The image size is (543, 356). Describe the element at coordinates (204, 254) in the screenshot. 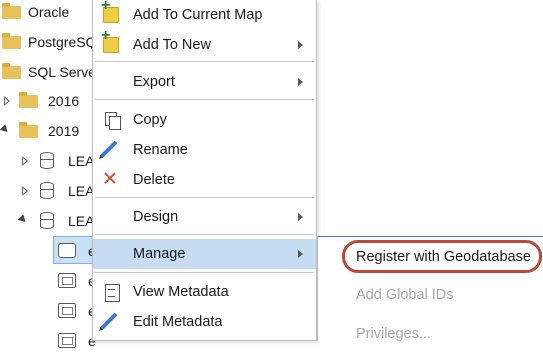

I see `menu-item-manage: Manage` at that location.